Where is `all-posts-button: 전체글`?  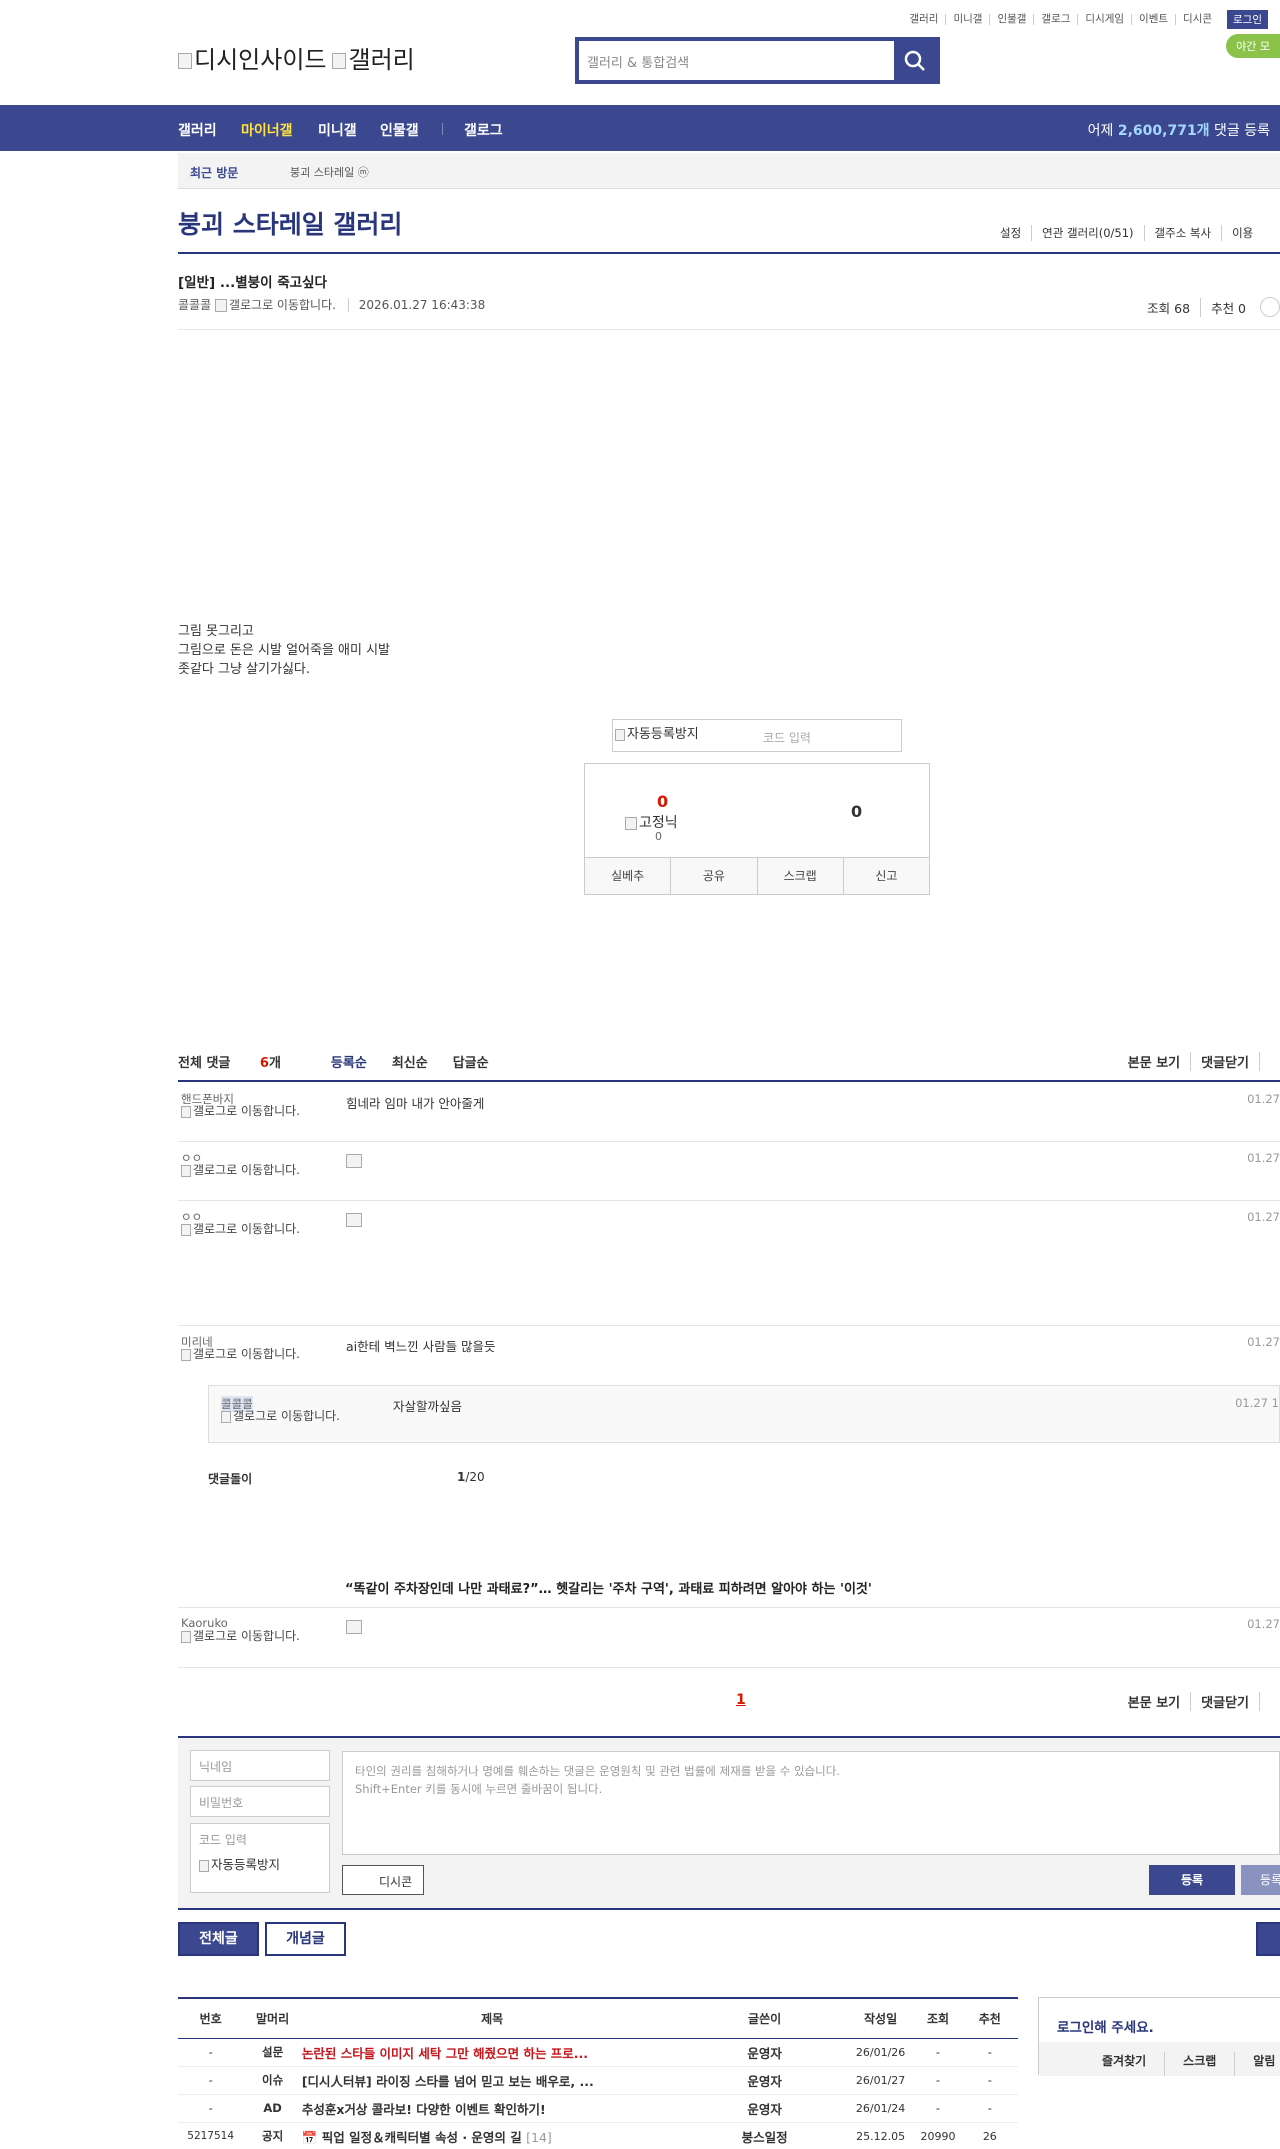 all-posts-button: 전체글 is located at coordinates (218, 1939).